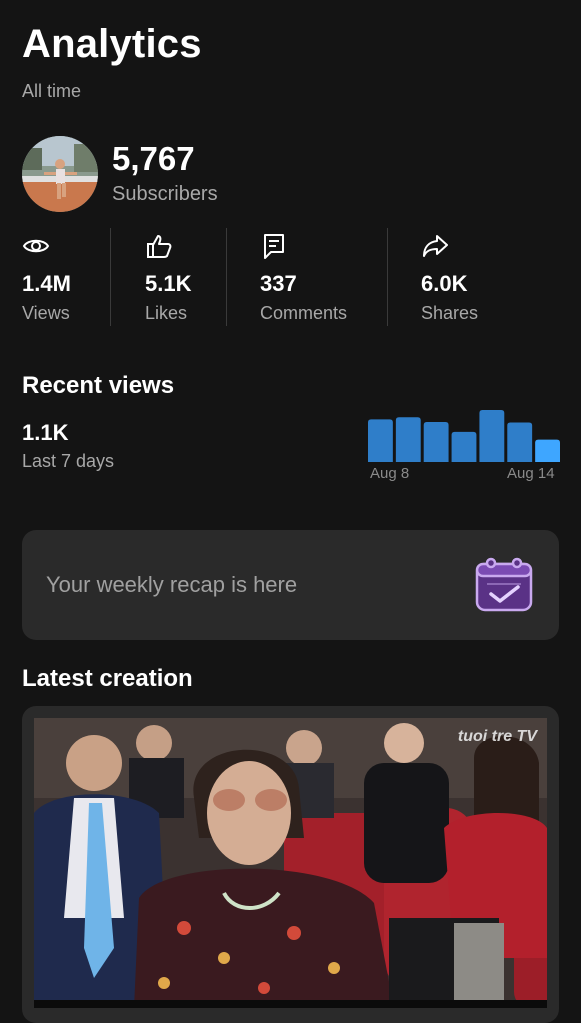 The width and height of the screenshot is (581, 1023). Describe the element at coordinates (46, 283) in the screenshot. I see `stat-value: 1.4M` at that location.